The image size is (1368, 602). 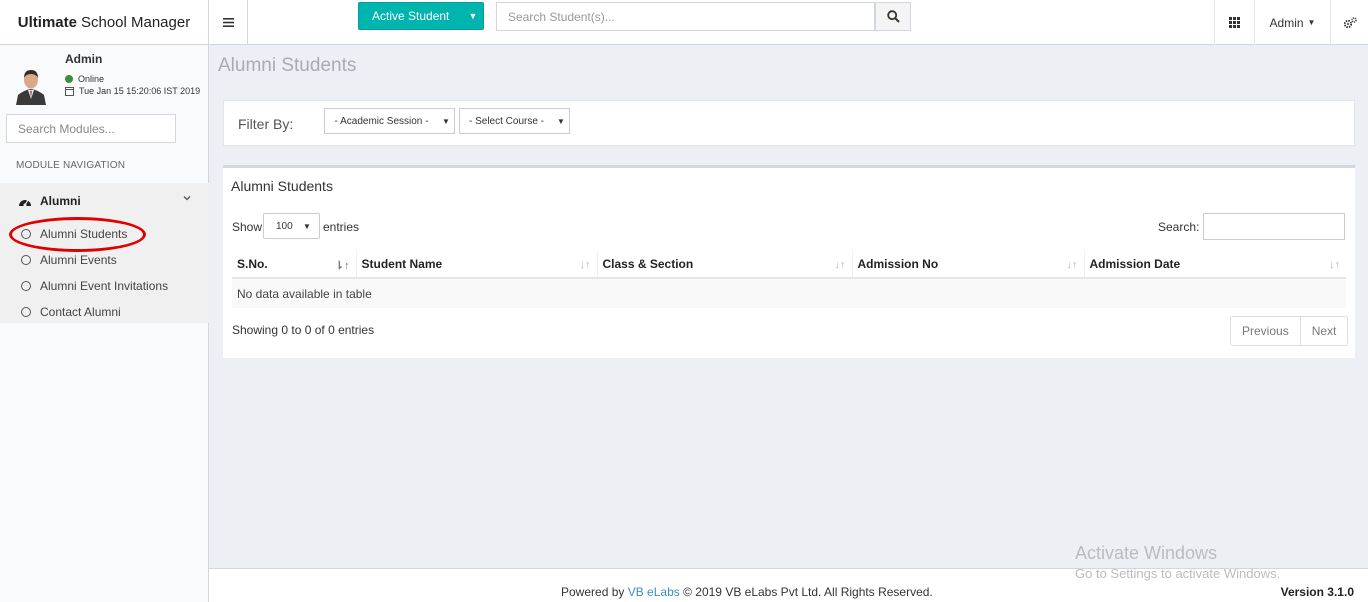 What do you see at coordinates (135, 22) in the screenshot?
I see `logo-text: School Manager` at bounding box center [135, 22].